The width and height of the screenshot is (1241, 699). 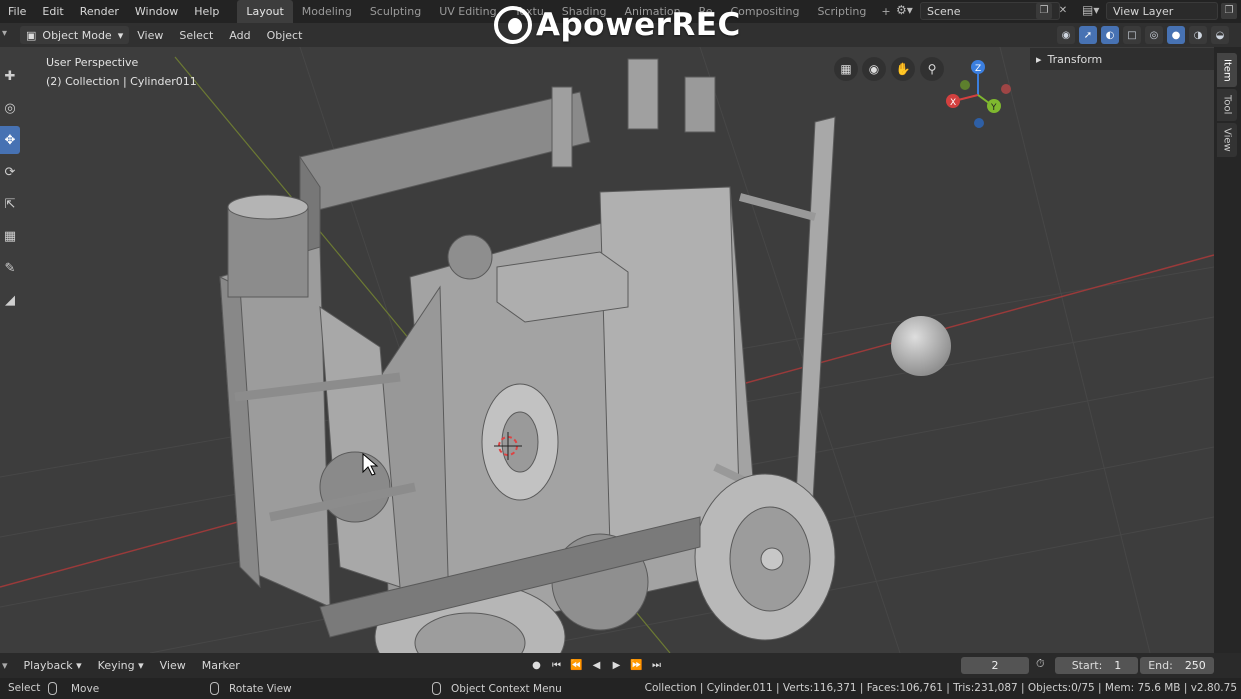 What do you see at coordinates (1154, 35) in the screenshot?
I see `shading-wireframe-icon: ◎` at bounding box center [1154, 35].